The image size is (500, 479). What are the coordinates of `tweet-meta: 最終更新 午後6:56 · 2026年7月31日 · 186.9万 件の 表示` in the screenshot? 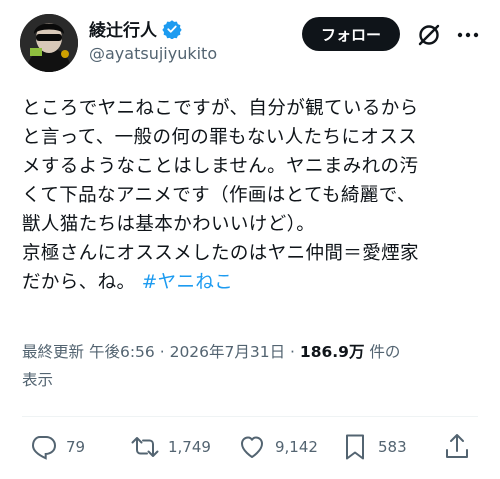 It's located at (252, 366).